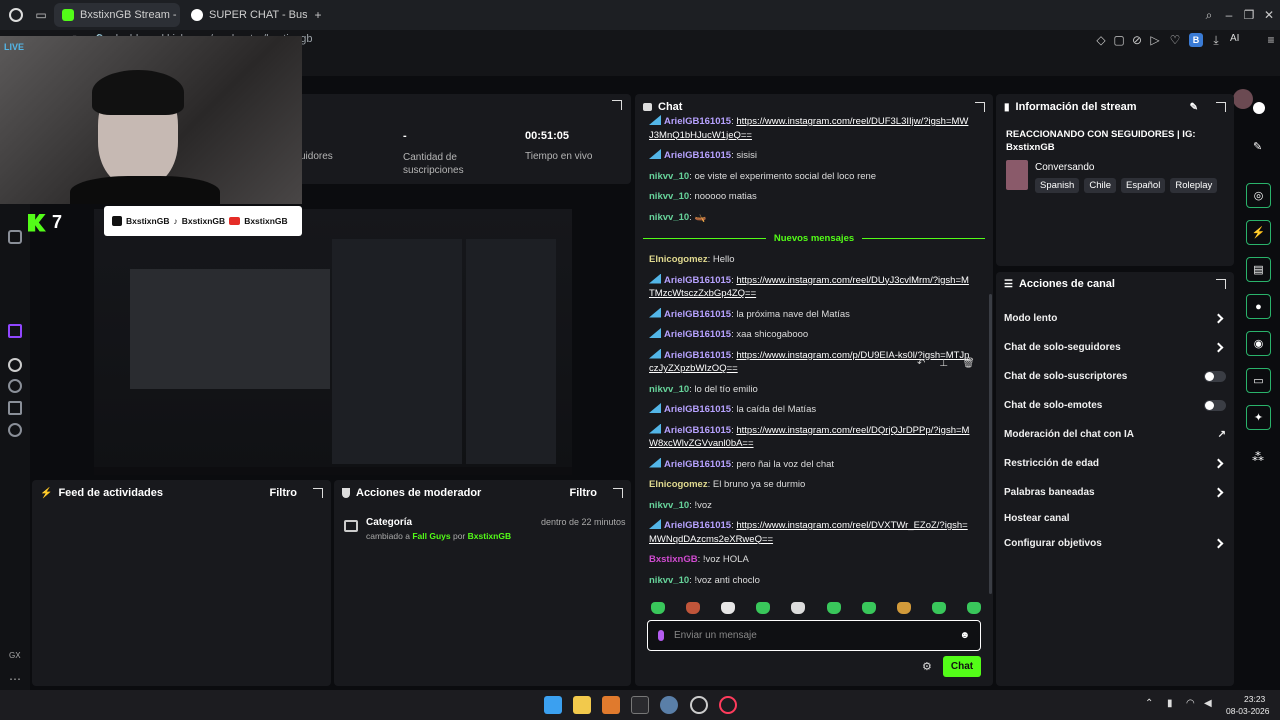  What do you see at coordinates (1115, 543) in the screenshot?
I see `action-configure-goals: Configurar objetivos` at bounding box center [1115, 543].